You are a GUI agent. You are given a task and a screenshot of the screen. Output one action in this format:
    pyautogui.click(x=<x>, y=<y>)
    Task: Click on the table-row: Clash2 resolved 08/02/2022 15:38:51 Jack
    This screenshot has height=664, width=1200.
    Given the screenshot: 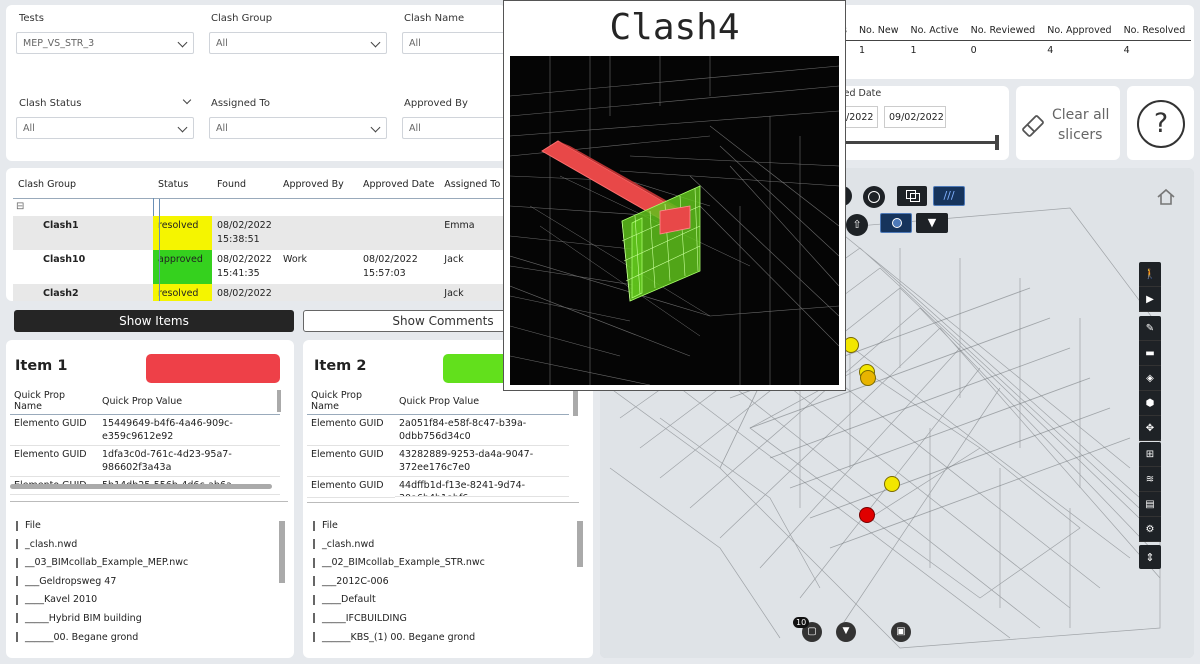 What is the action you would take?
    pyautogui.click(x=259, y=292)
    